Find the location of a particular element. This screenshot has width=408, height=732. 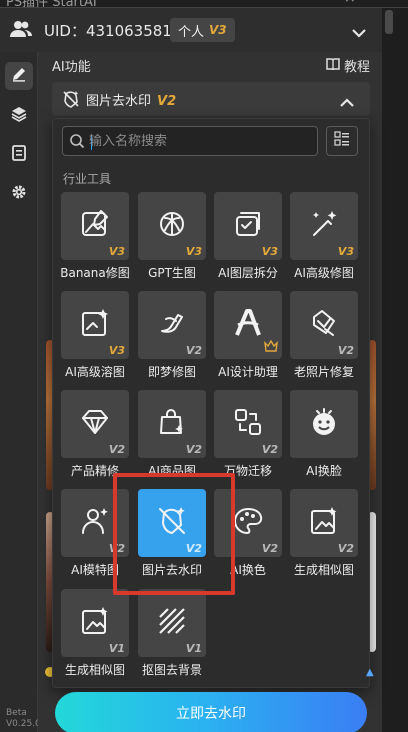

document-icon is located at coordinates (19, 155).